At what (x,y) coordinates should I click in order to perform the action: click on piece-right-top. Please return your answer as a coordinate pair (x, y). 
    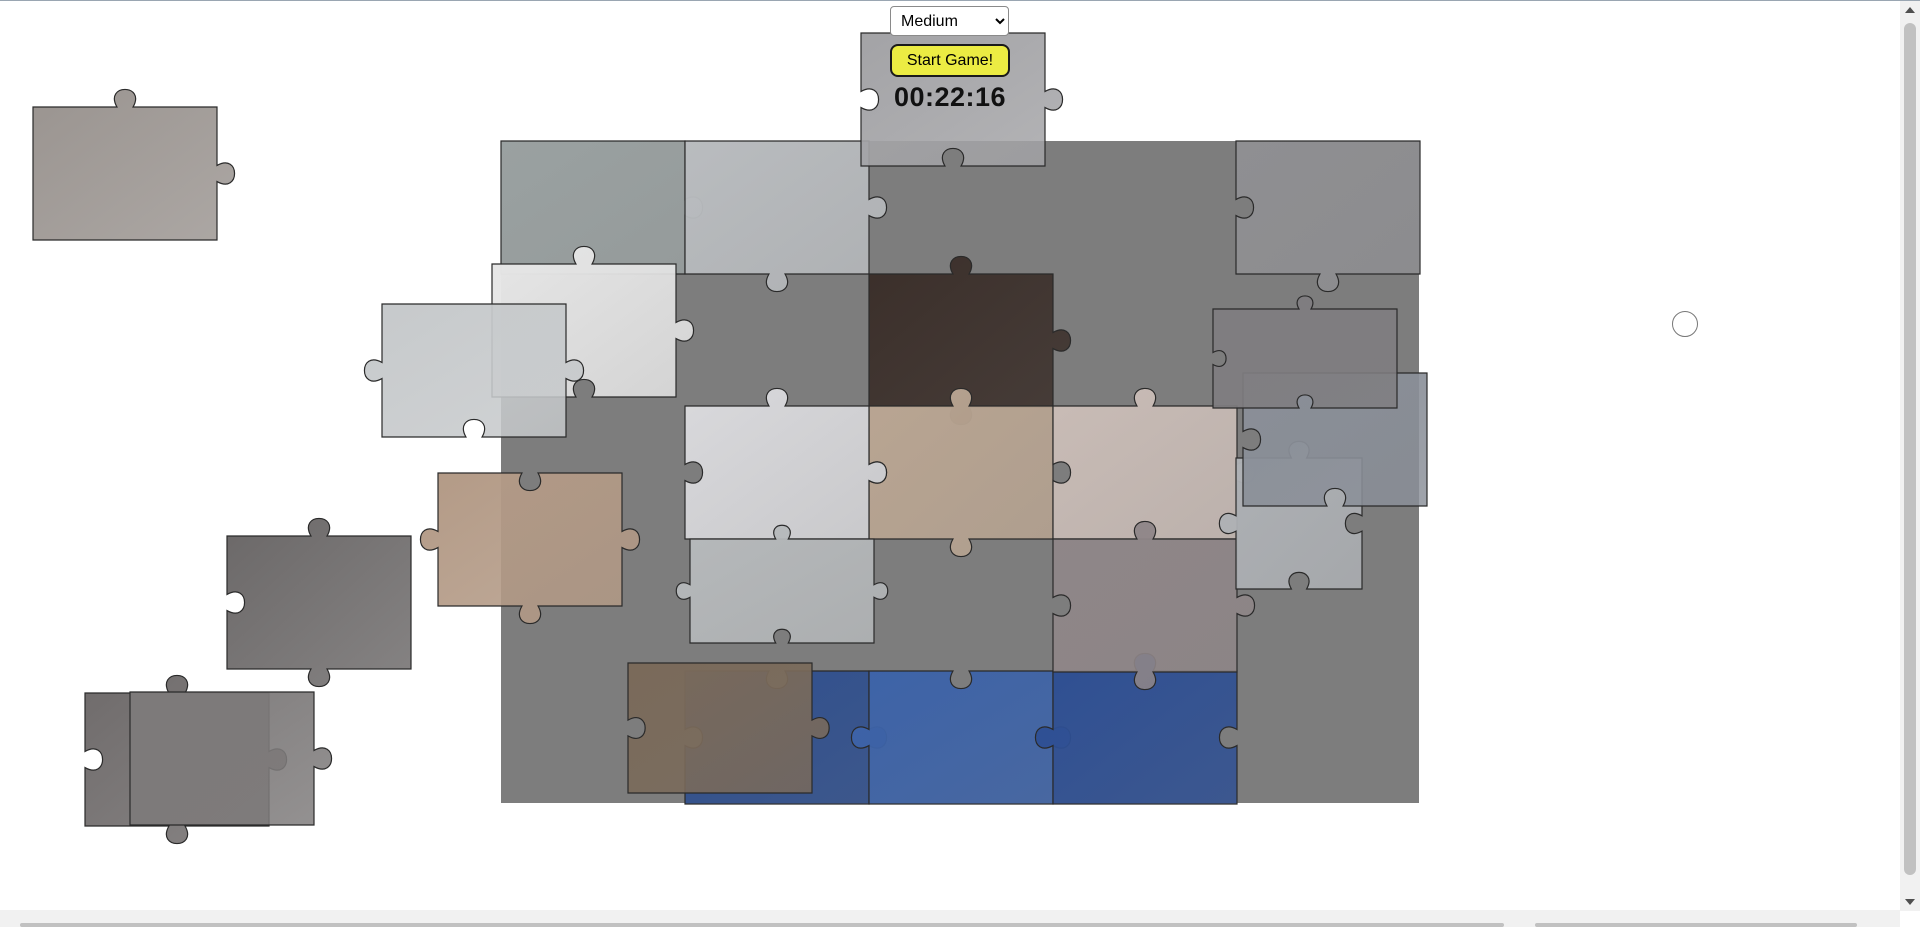
    Looking at the image, I should click on (1305, 352).